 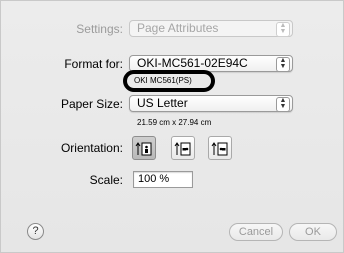 I want to click on highlight-oval, so click(x=169, y=81).